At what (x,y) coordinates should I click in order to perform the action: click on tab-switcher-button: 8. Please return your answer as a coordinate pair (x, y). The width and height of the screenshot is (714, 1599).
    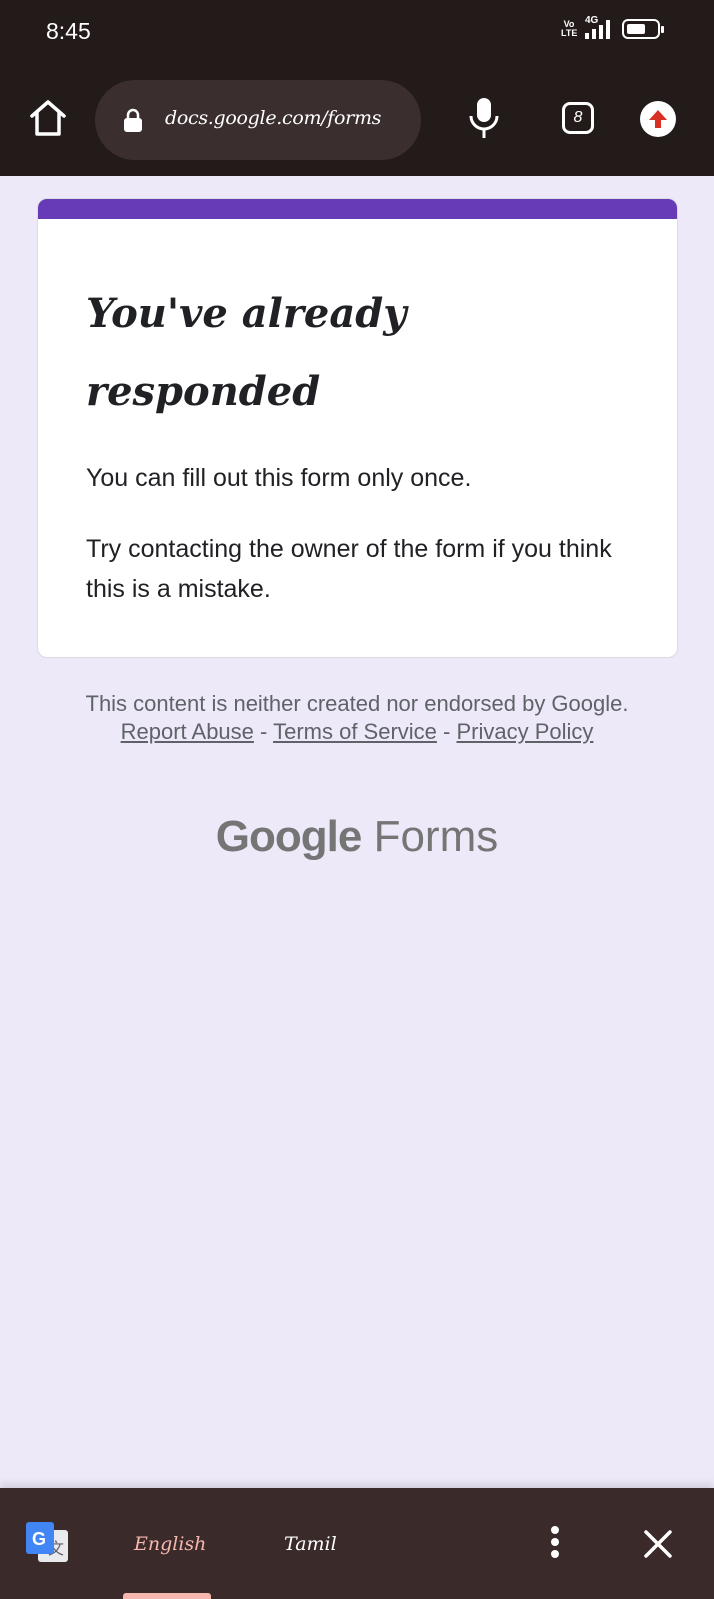
    Looking at the image, I should click on (578, 118).